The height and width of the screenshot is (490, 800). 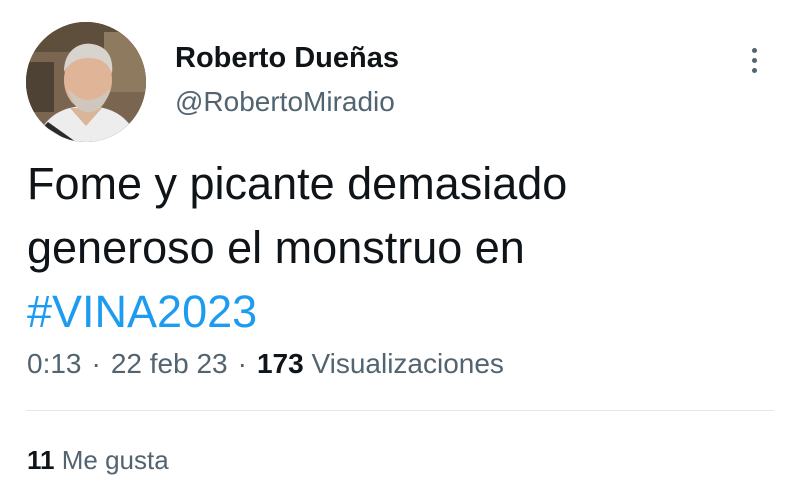 I want to click on divider, so click(x=400, y=410).